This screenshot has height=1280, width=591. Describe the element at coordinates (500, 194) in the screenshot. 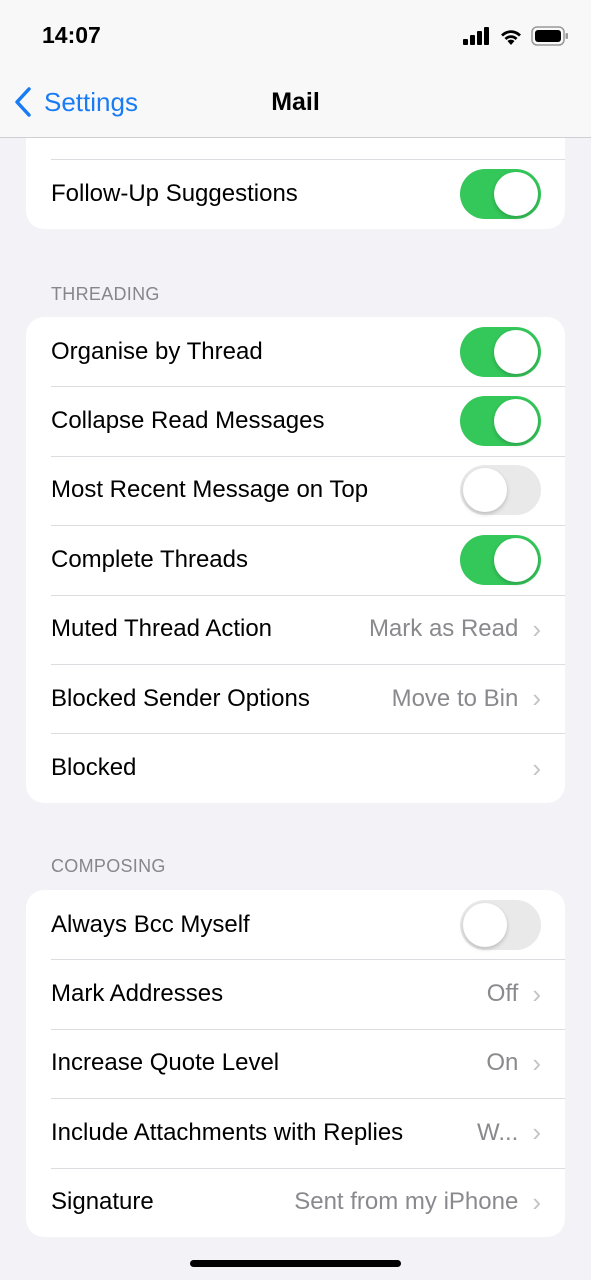

I see `follow-up-toggle` at that location.